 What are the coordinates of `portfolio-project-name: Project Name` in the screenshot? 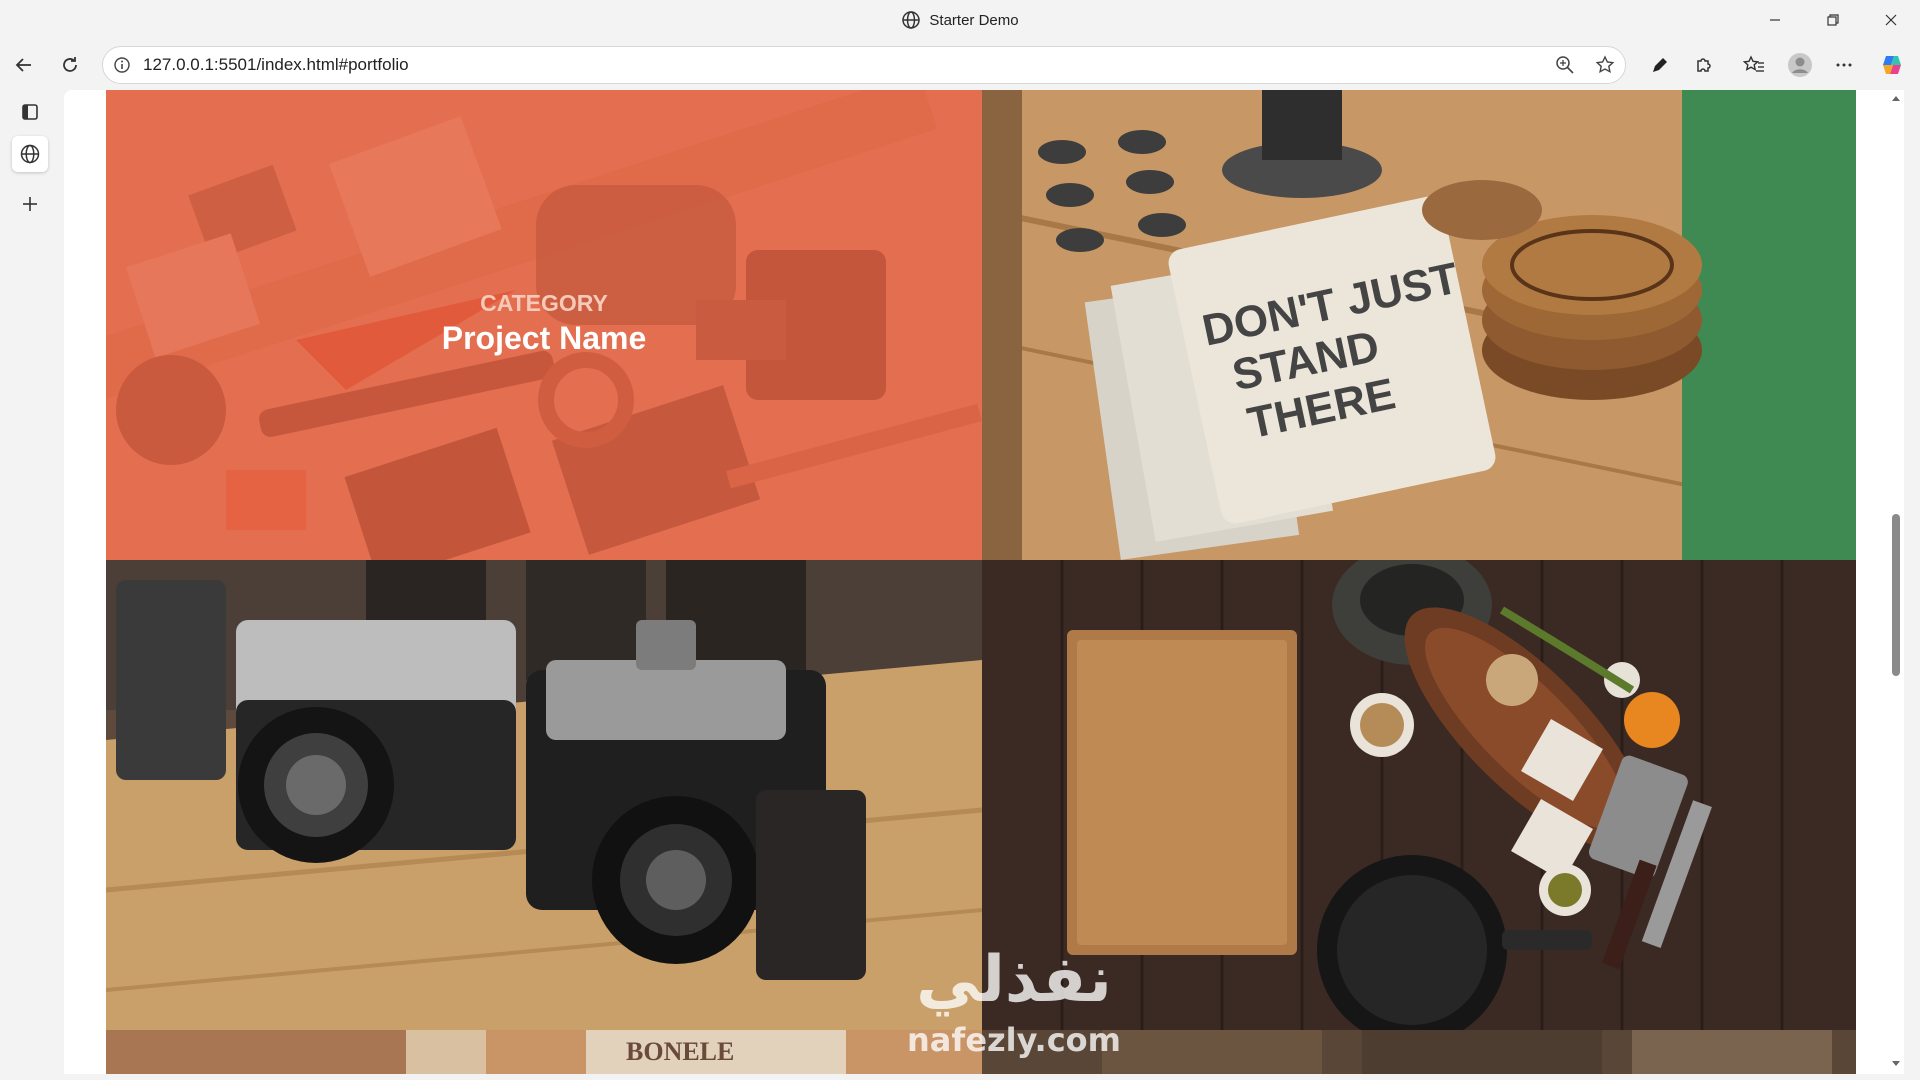 It's located at (544, 338).